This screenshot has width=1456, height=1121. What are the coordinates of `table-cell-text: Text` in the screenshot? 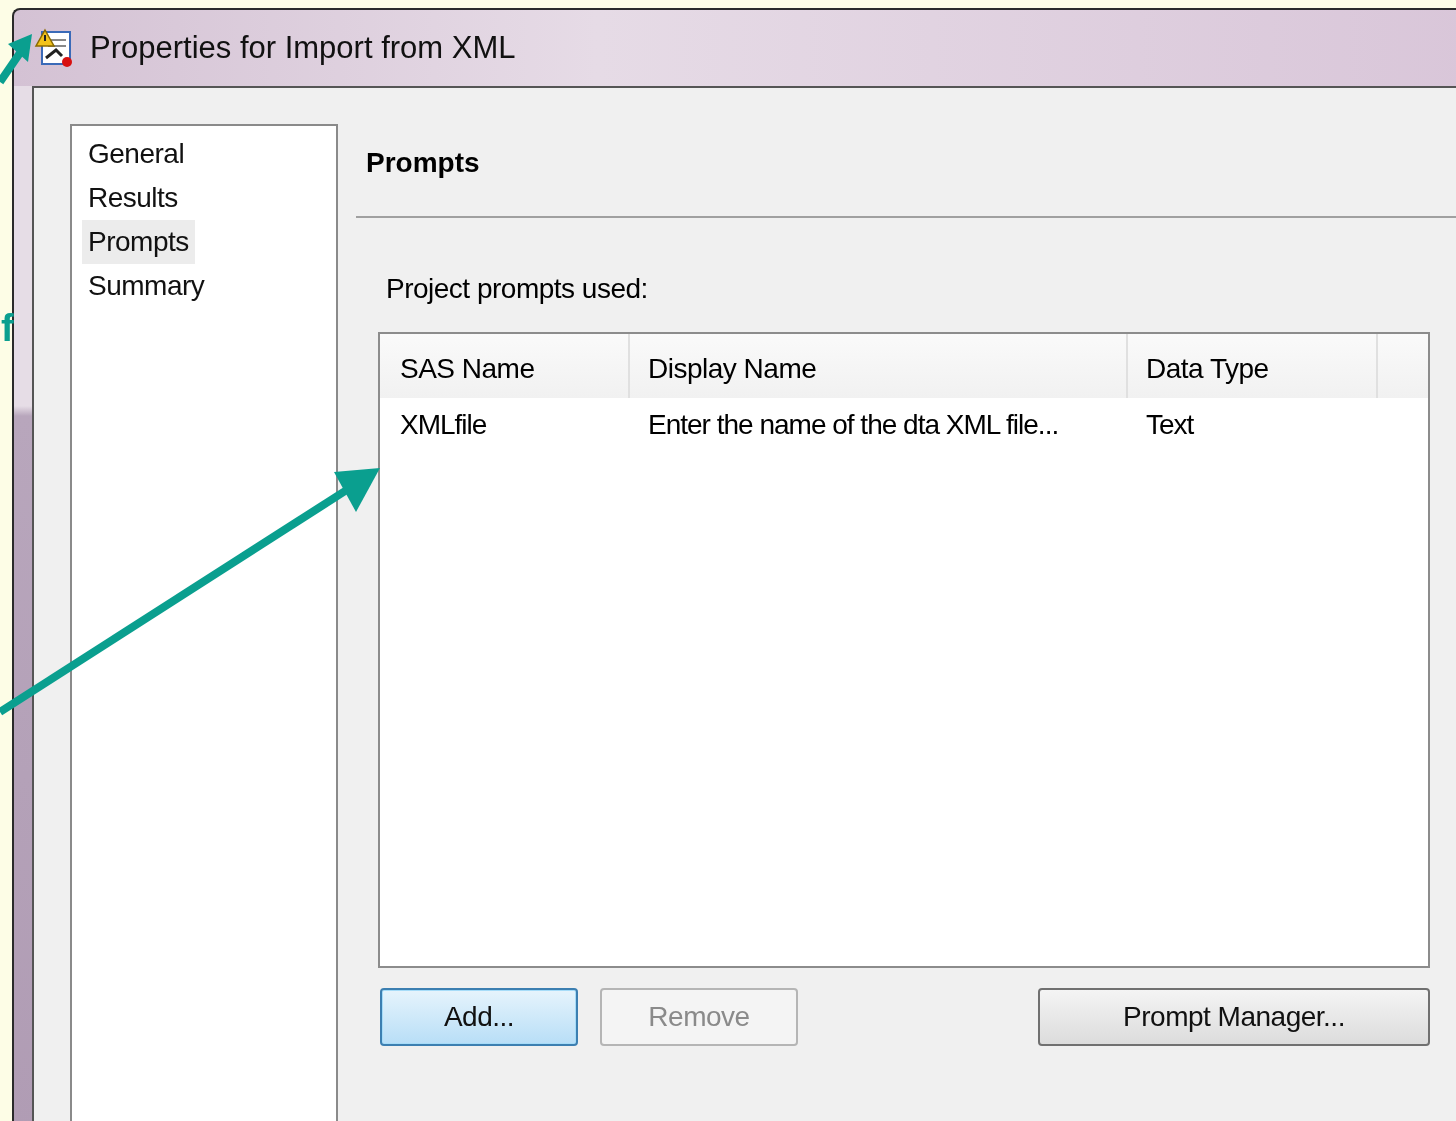 It's located at (1170, 425).